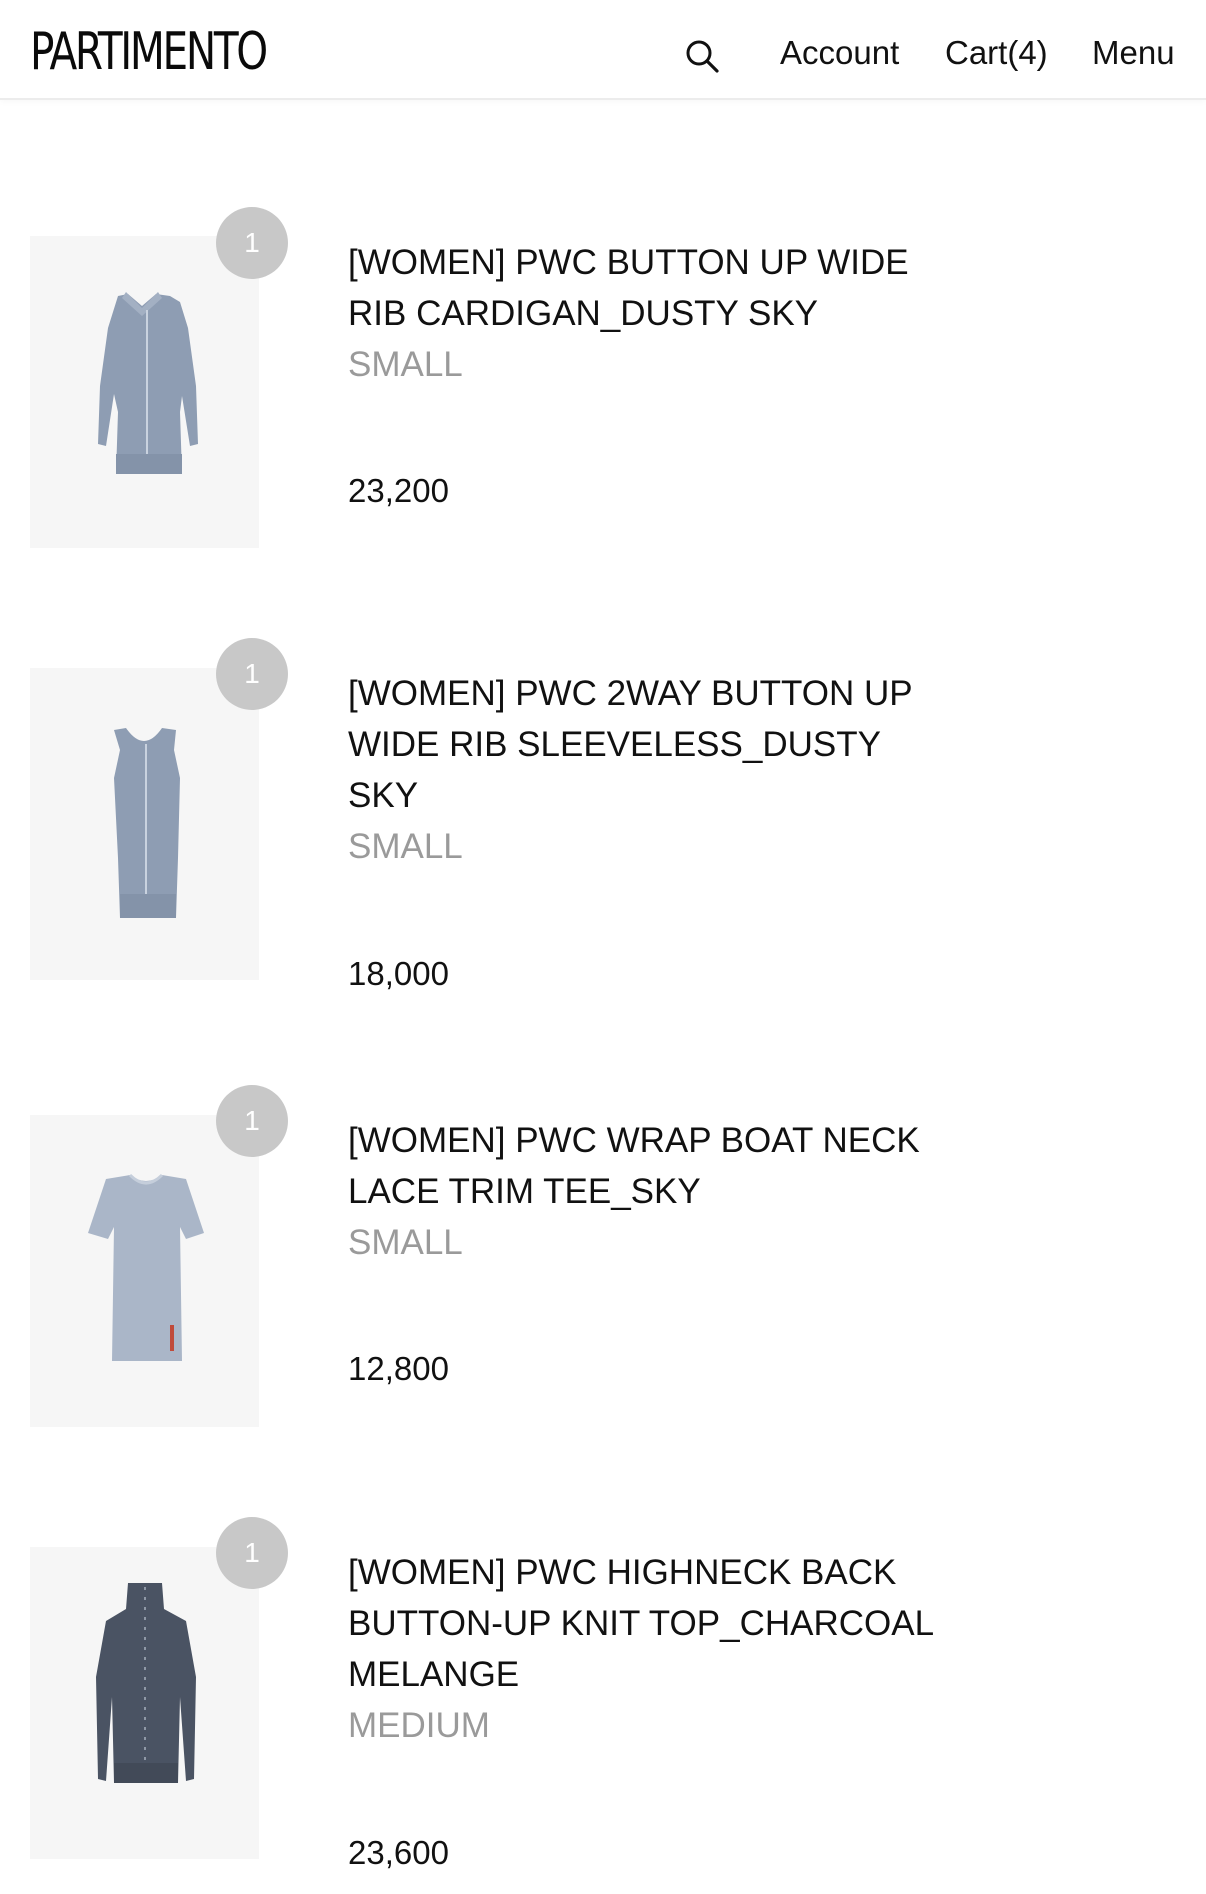 The image size is (1206, 1894). Describe the element at coordinates (146, 1683) in the screenshot. I see `highneck-knit-image` at that location.